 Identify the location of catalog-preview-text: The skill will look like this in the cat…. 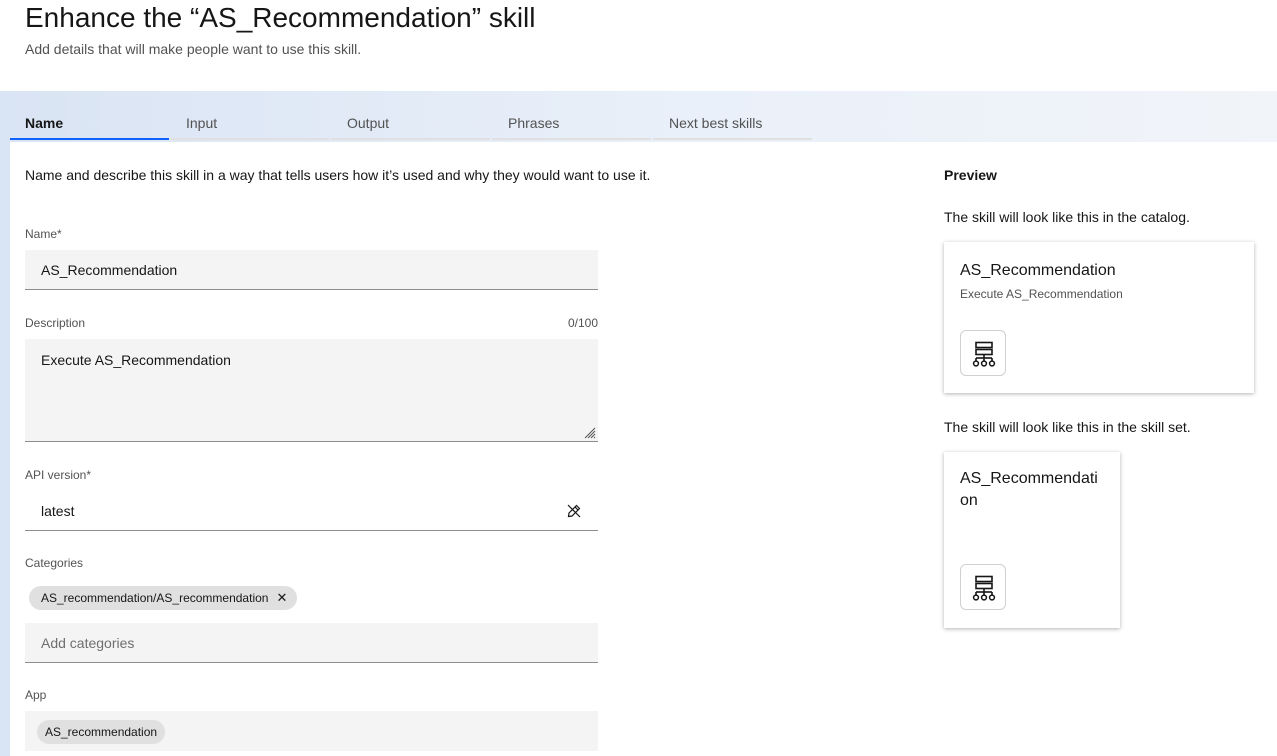
(1067, 217).